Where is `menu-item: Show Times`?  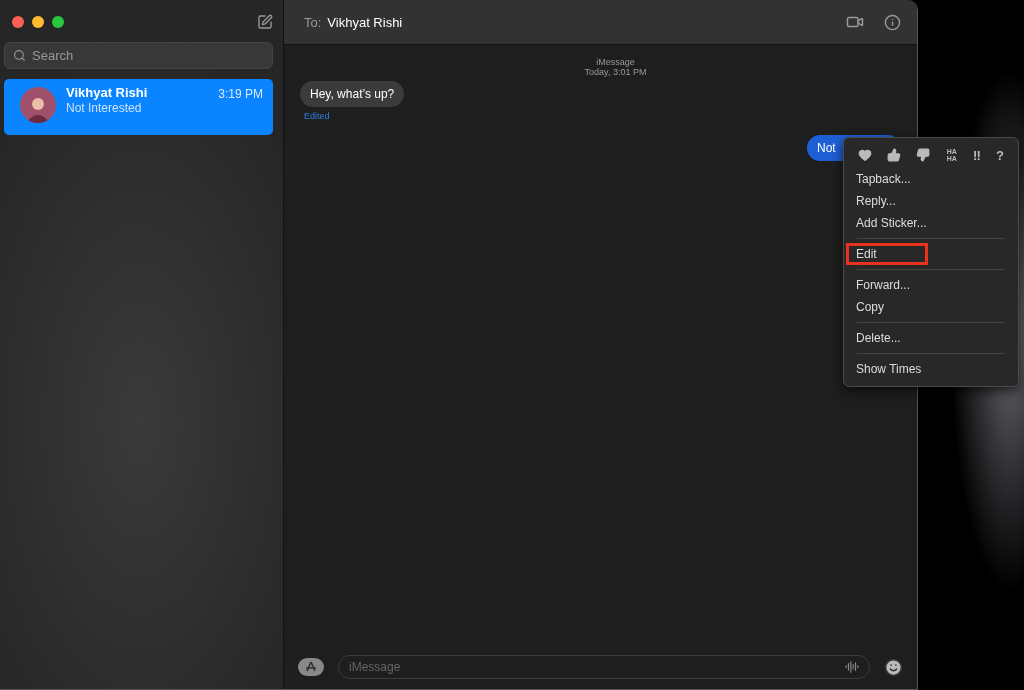 menu-item: Show Times is located at coordinates (931, 369).